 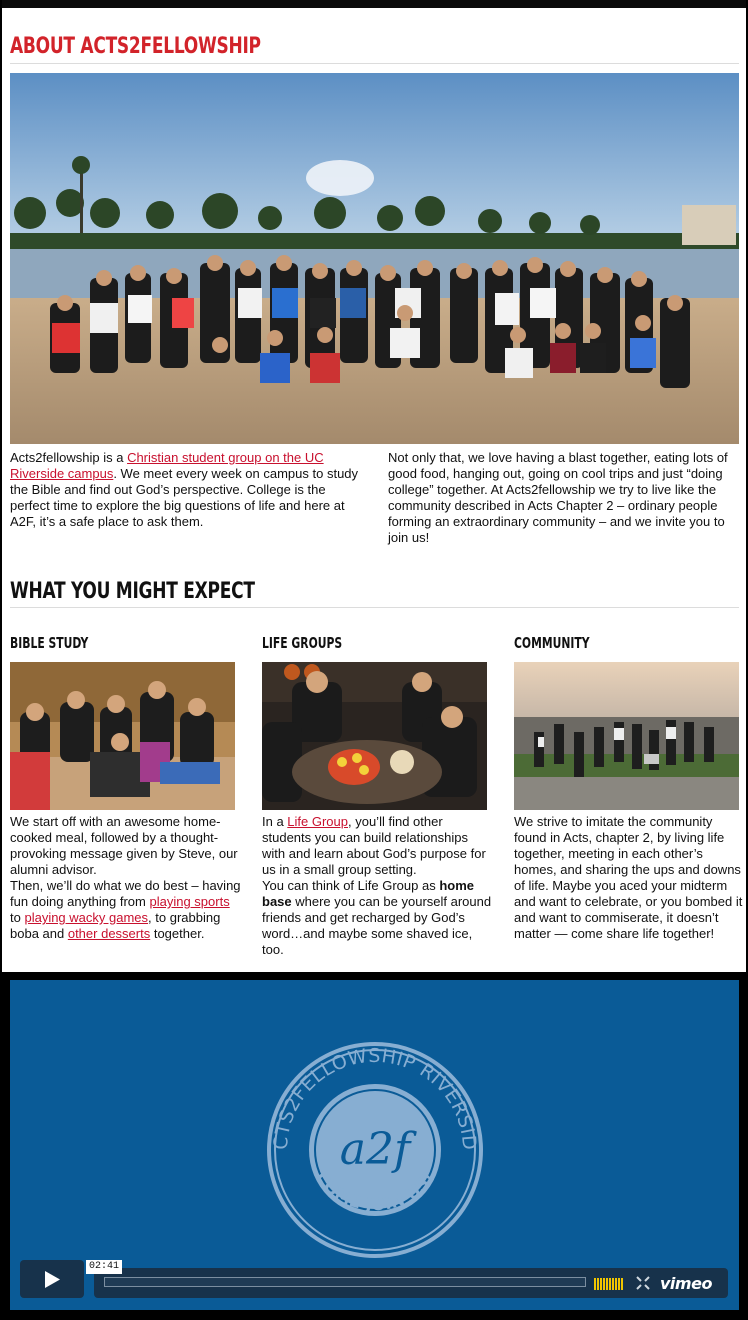 What do you see at coordinates (351, 885) in the screenshot?
I see `life-groups-text-3: You can think of Life Group as` at bounding box center [351, 885].